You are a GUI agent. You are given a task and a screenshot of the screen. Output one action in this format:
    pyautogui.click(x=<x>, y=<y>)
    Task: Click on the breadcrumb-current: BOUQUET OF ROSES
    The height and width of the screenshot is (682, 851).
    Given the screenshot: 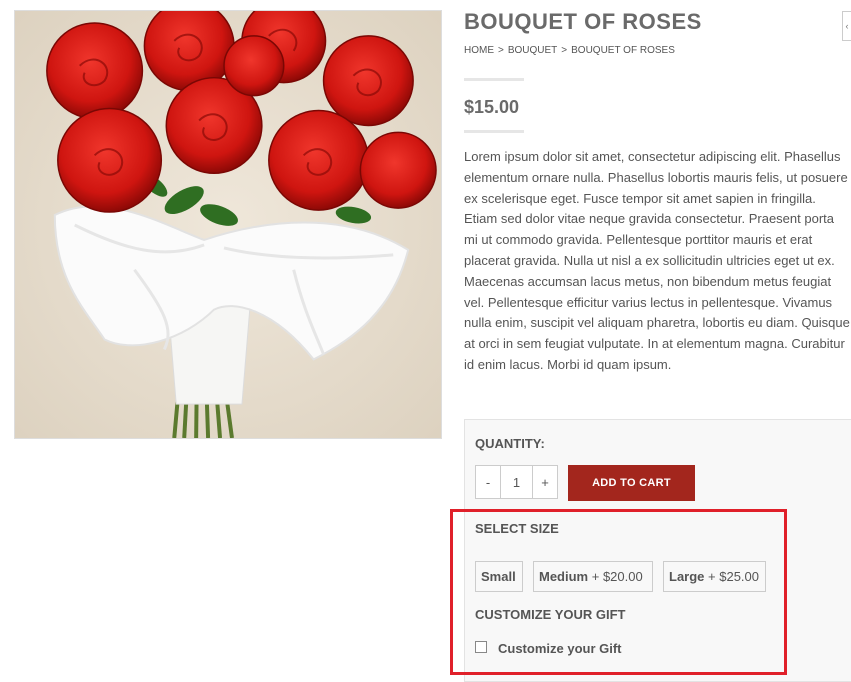 What is the action you would take?
    pyautogui.click(x=623, y=50)
    